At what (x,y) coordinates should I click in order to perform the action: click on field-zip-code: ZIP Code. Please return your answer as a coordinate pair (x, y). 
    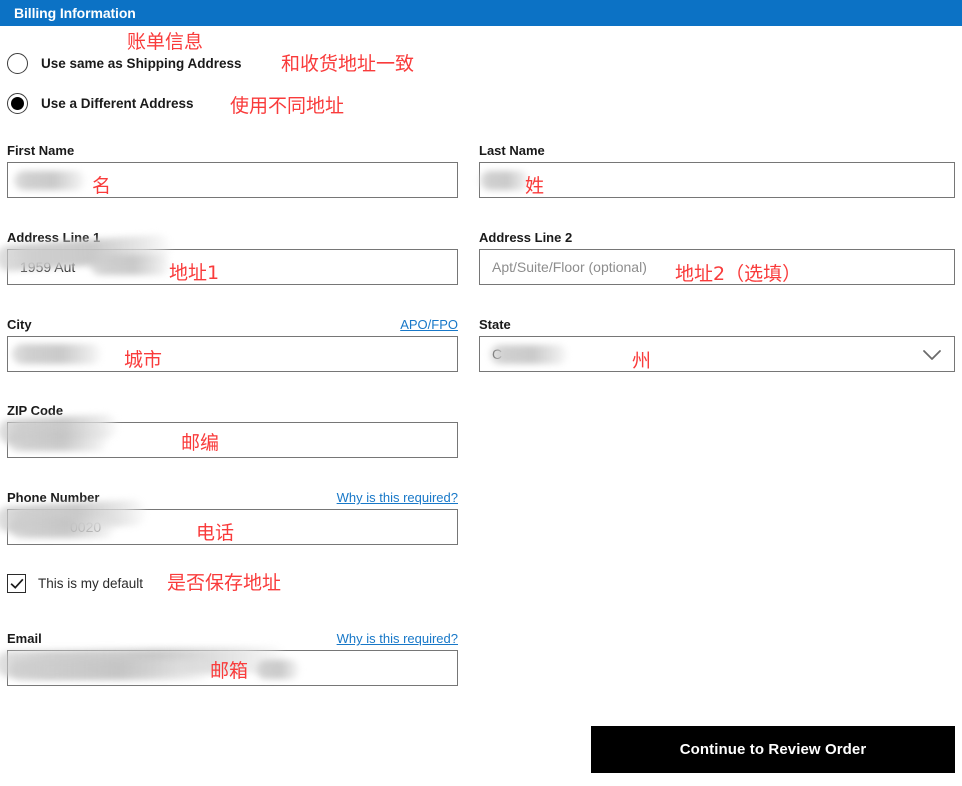
    Looking at the image, I should click on (229, 429).